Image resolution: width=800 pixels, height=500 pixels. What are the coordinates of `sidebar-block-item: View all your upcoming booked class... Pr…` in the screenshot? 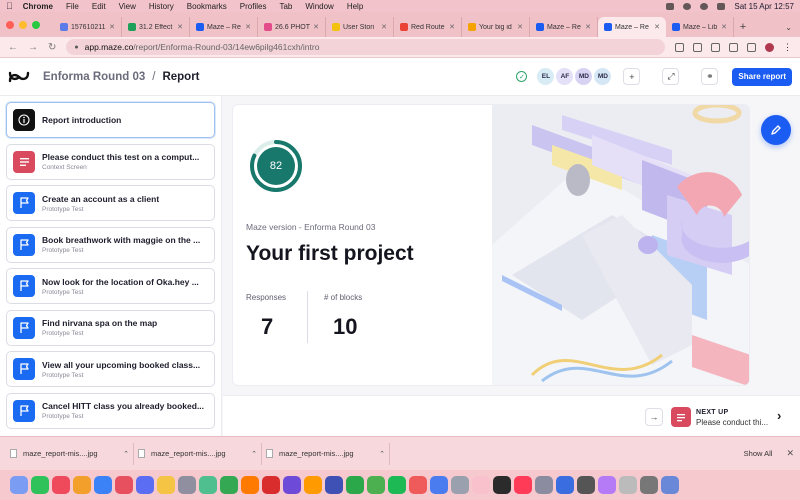 It's located at (110, 369).